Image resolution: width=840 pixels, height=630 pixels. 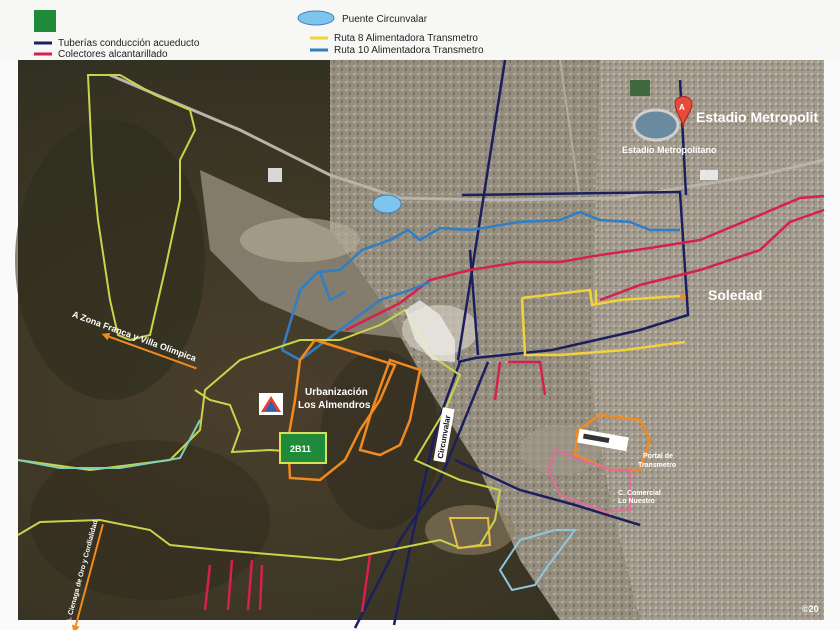 I want to click on comercial-label-line1: C. Comercial, so click(x=639, y=493).